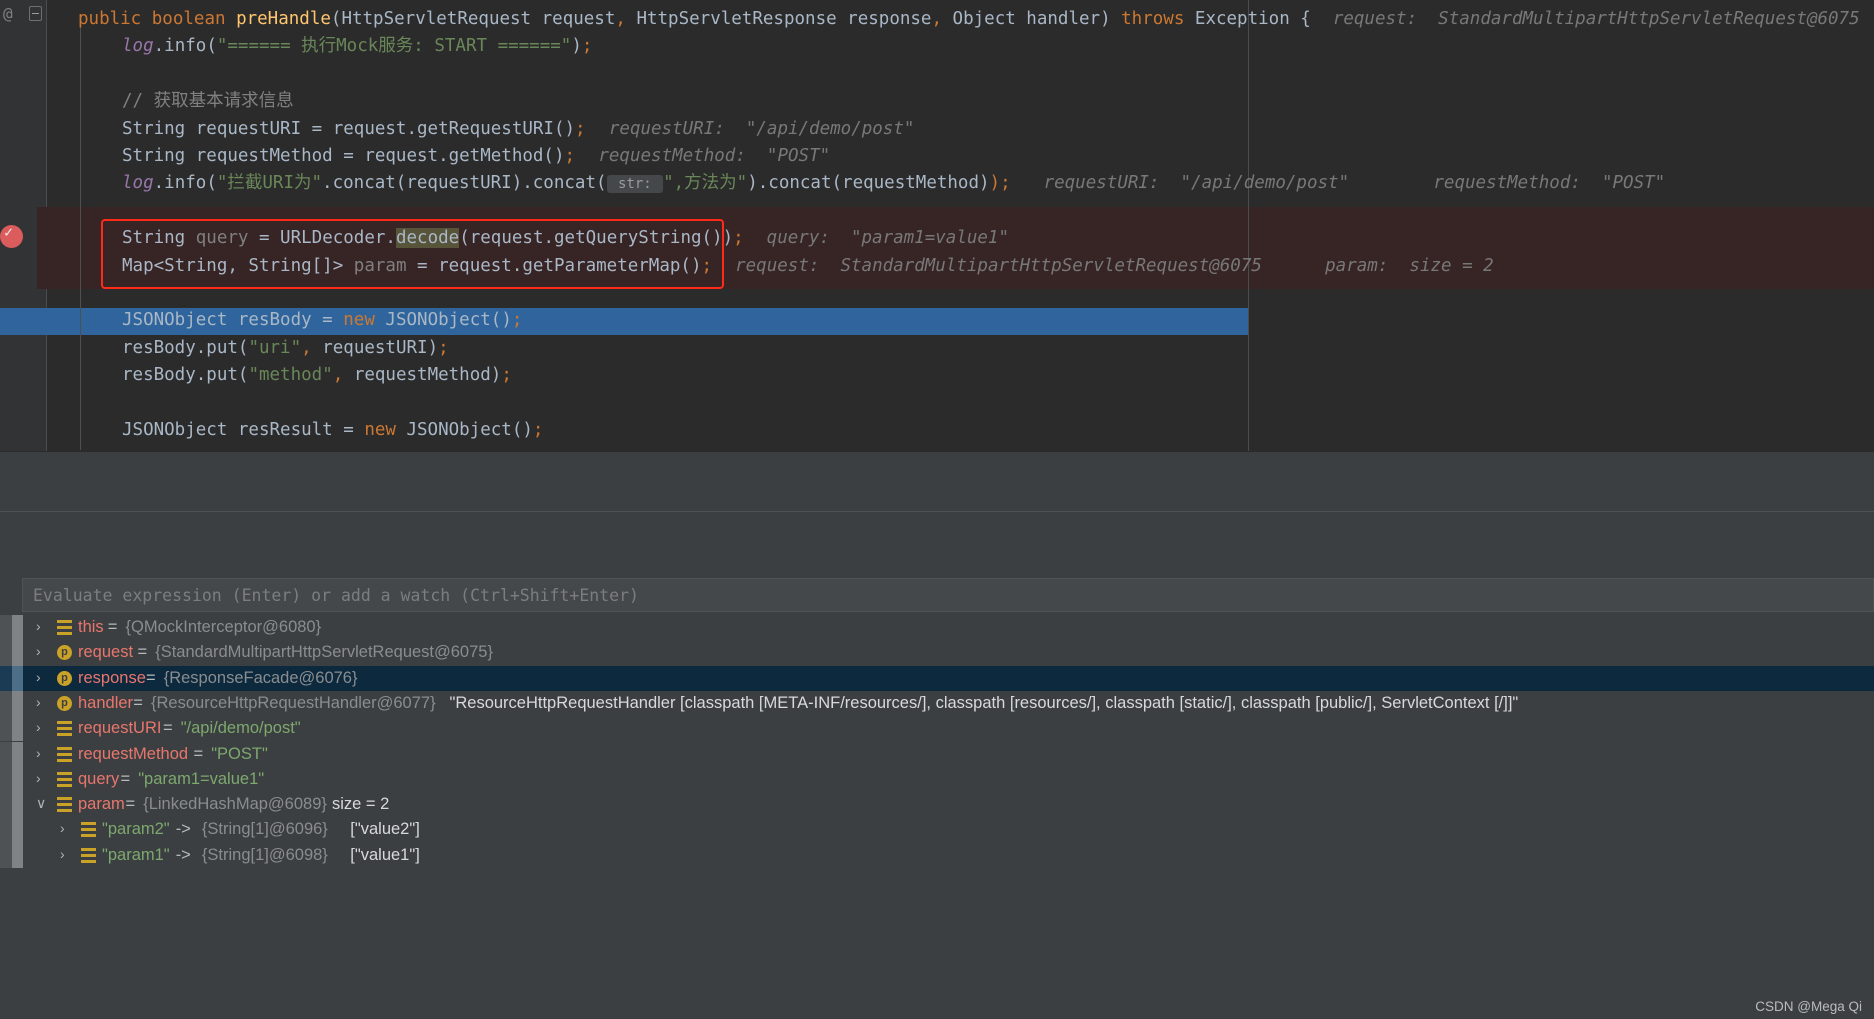 The image size is (1874, 1019). Describe the element at coordinates (385, 854) in the screenshot. I see `variable-value: ["value1"]` at that location.